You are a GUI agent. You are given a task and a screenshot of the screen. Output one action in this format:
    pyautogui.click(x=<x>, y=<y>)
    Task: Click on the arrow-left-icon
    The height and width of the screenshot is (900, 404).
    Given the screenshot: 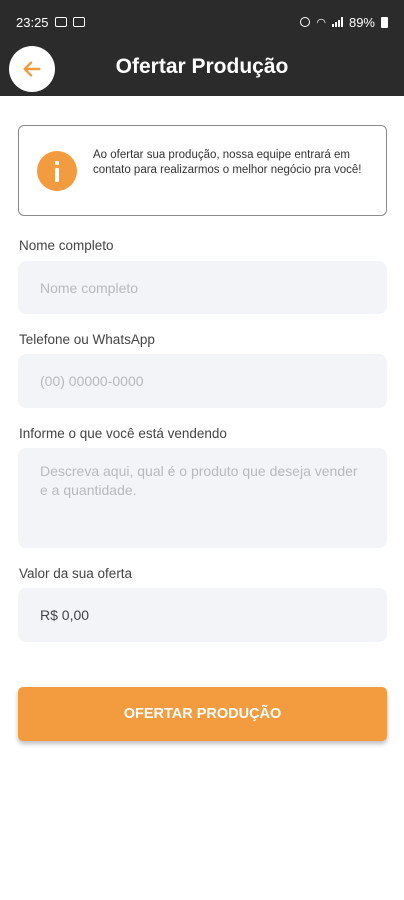 What is the action you would take?
    pyautogui.click(x=32, y=69)
    